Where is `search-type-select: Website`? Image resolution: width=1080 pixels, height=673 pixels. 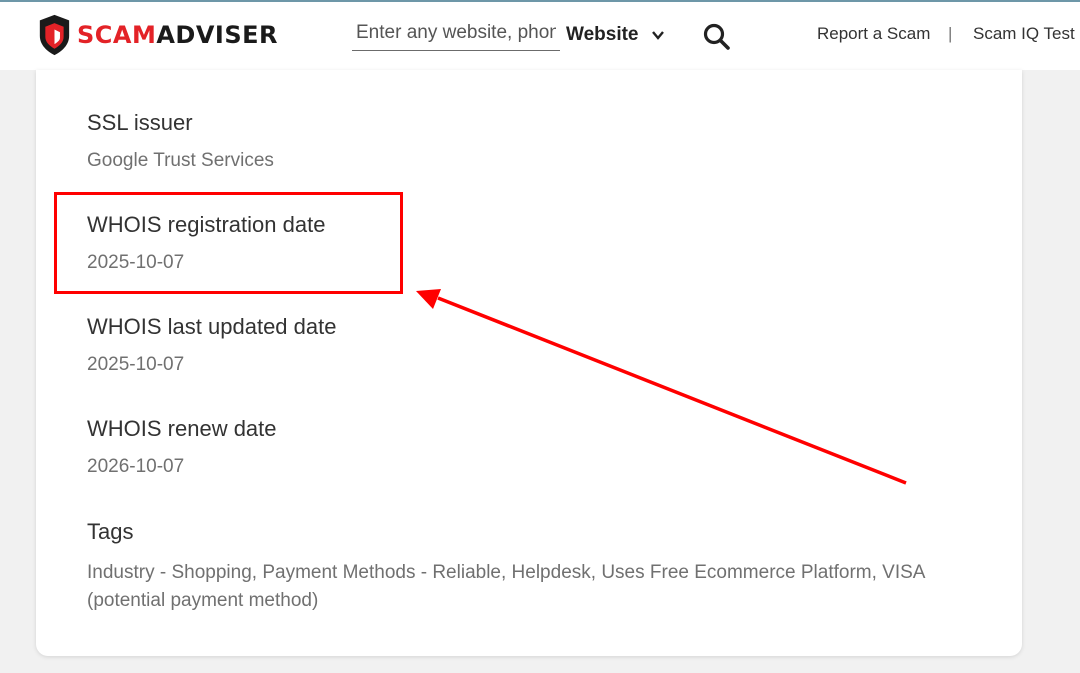
search-type-select: Website is located at coordinates (615, 35).